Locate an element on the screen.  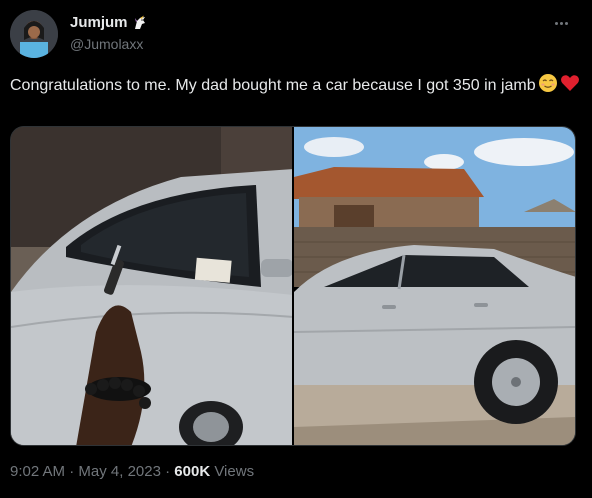
tweet-date: May 4, 2023 is located at coordinates (119, 471).